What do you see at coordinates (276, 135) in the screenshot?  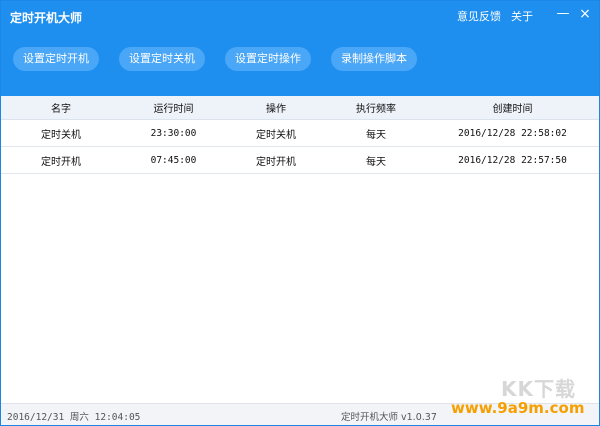 I see `cell-operation: 定时关机` at bounding box center [276, 135].